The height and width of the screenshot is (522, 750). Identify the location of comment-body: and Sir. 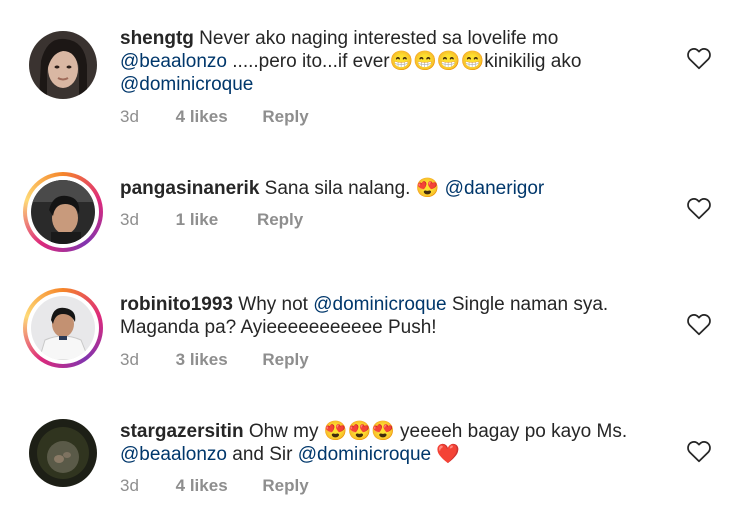
(262, 454).